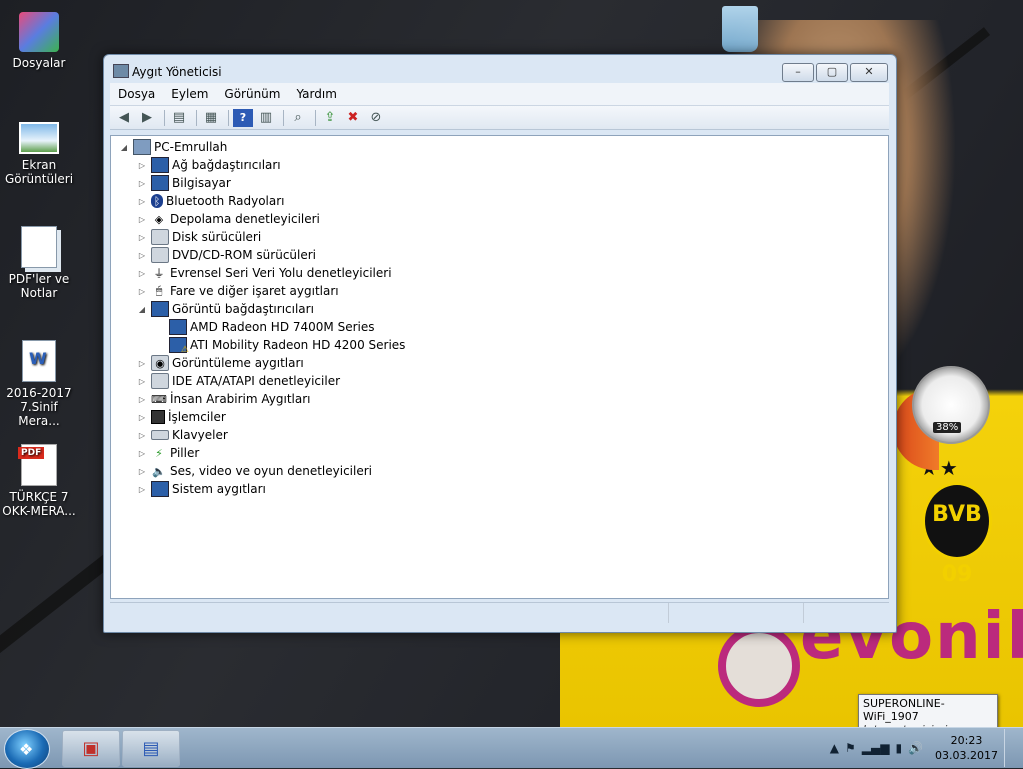 The width and height of the screenshot is (1023, 769). What do you see at coordinates (252, 94) in the screenshot?
I see `menu-gorunum: Görünüm` at bounding box center [252, 94].